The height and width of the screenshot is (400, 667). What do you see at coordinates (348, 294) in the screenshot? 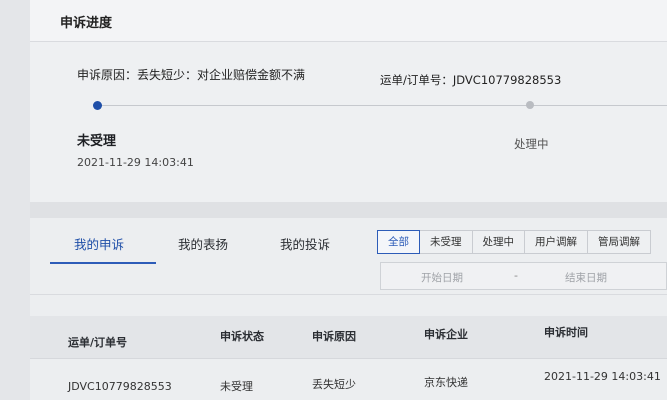
I see `divider` at bounding box center [348, 294].